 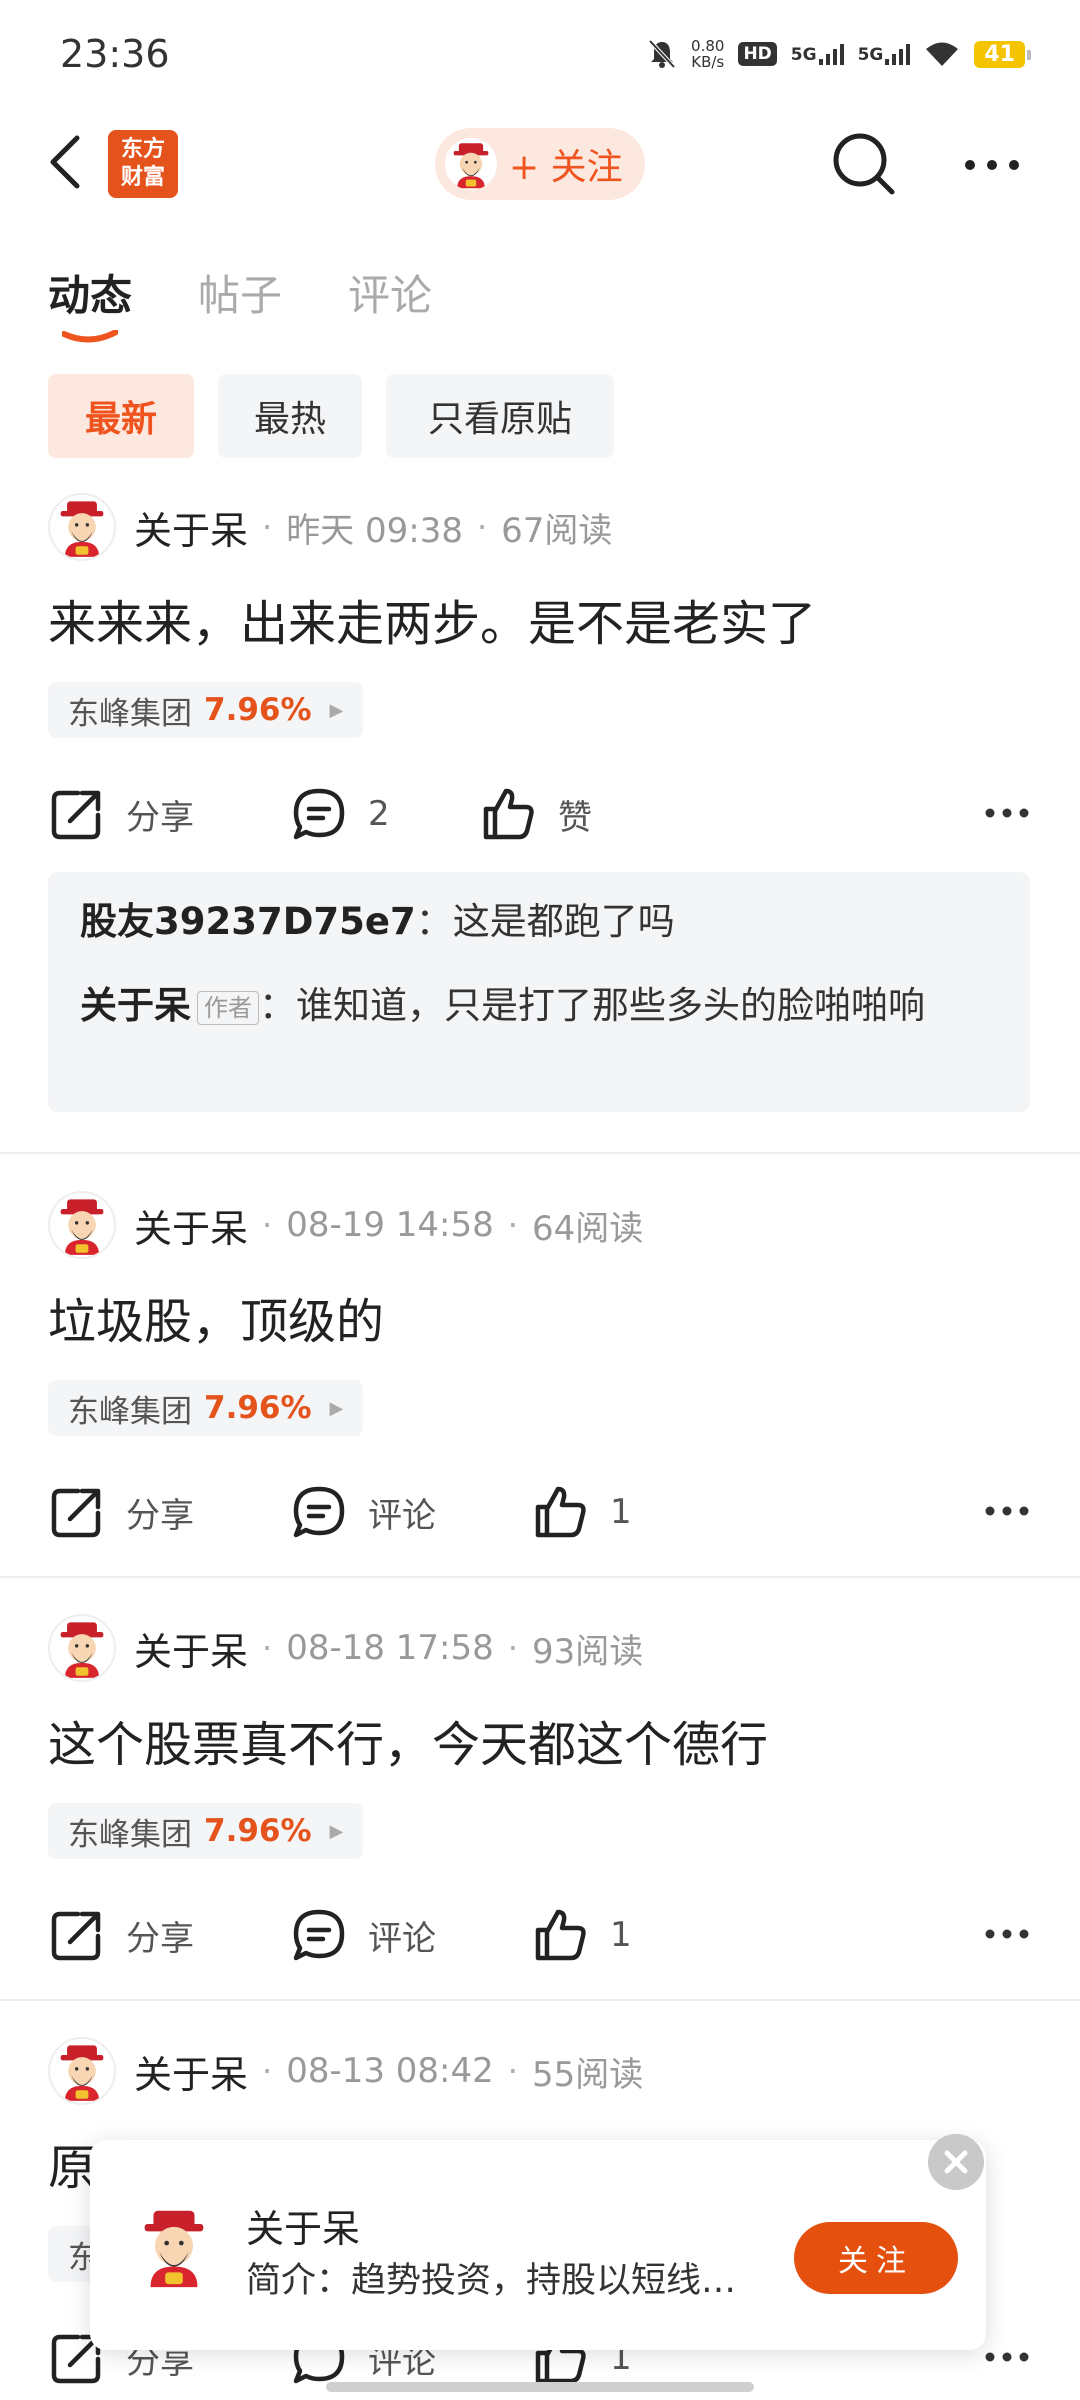 I want to click on post-header: 关于呆 · 昨天 09:38 · 67阅读, so click(x=330, y=527).